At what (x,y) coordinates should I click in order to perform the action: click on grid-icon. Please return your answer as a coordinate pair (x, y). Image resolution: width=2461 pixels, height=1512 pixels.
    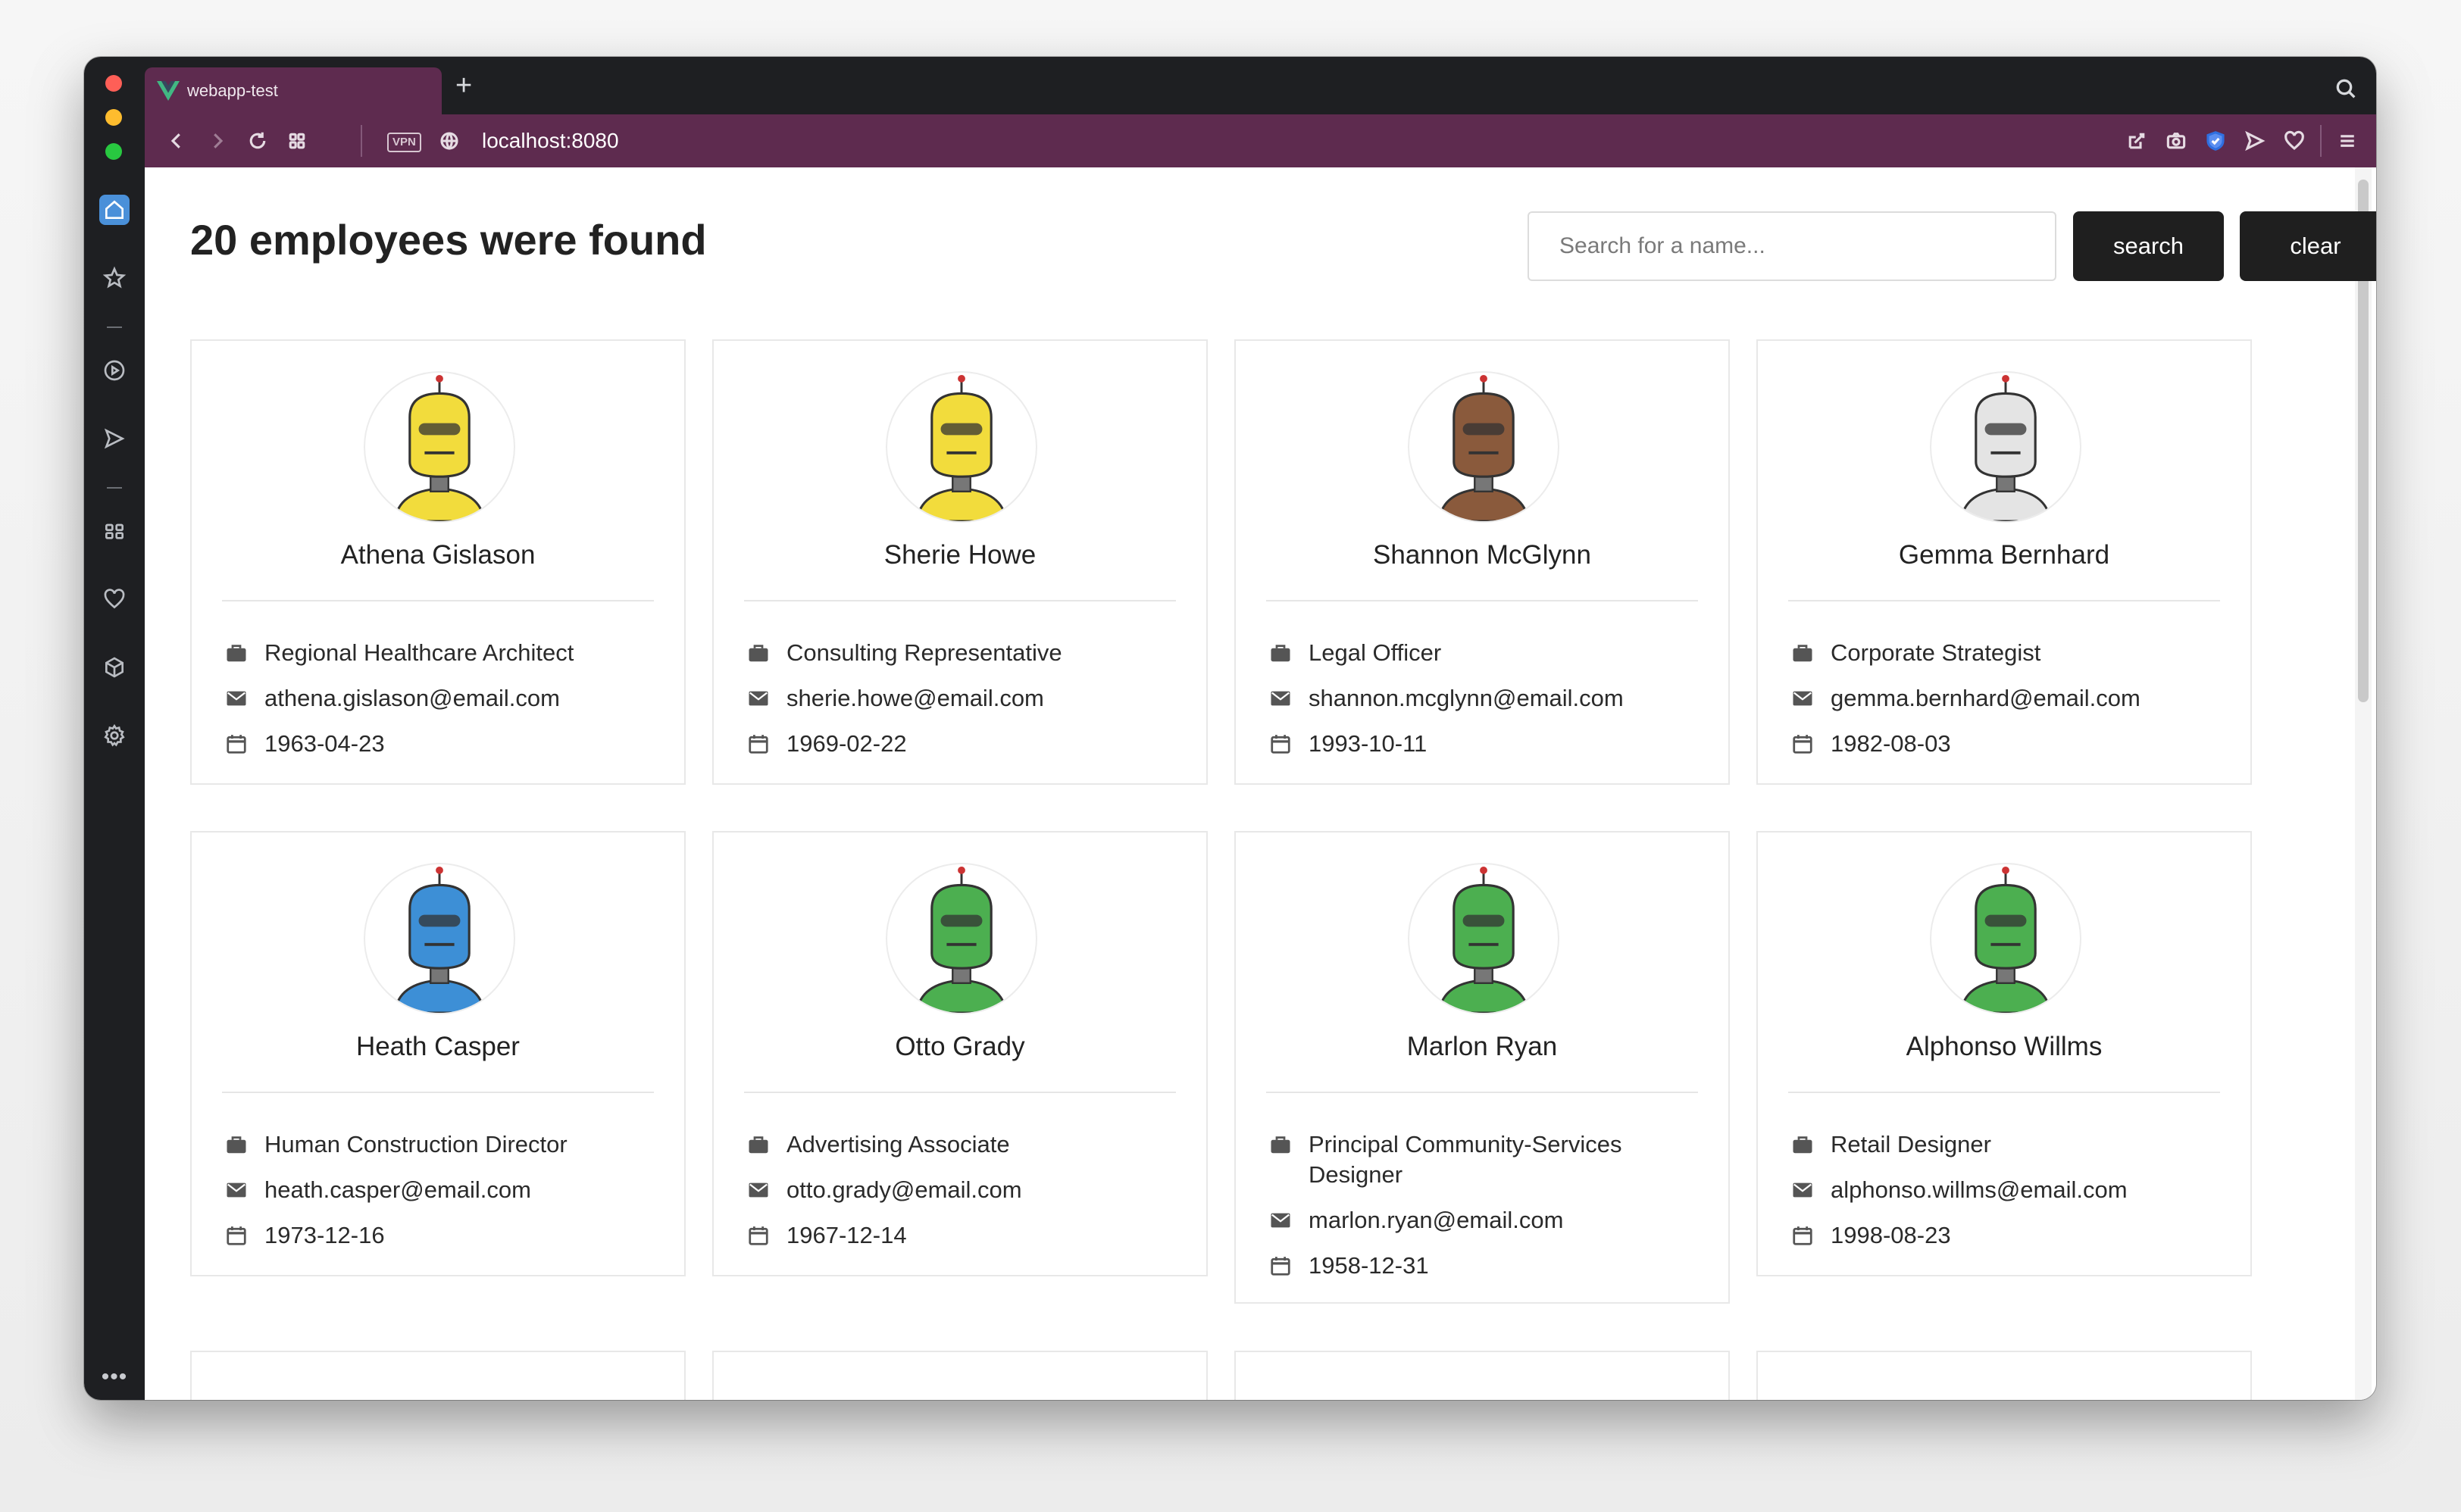
    Looking at the image, I should click on (115, 531).